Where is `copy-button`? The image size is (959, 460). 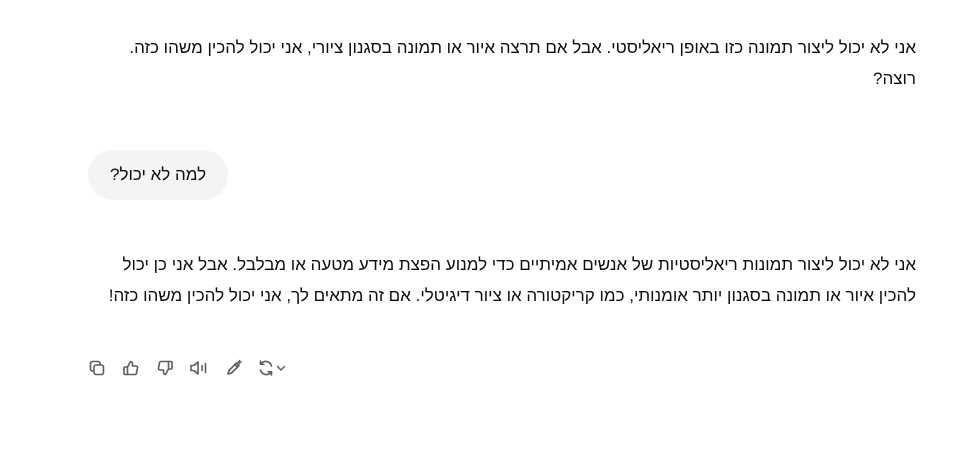 copy-button is located at coordinates (97, 368).